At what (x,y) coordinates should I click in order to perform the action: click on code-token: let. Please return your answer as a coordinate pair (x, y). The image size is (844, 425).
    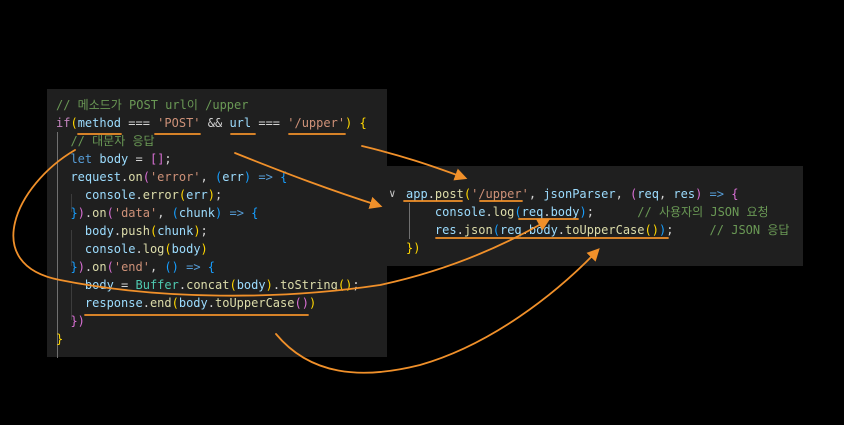
    Looking at the image, I should click on (81, 159).